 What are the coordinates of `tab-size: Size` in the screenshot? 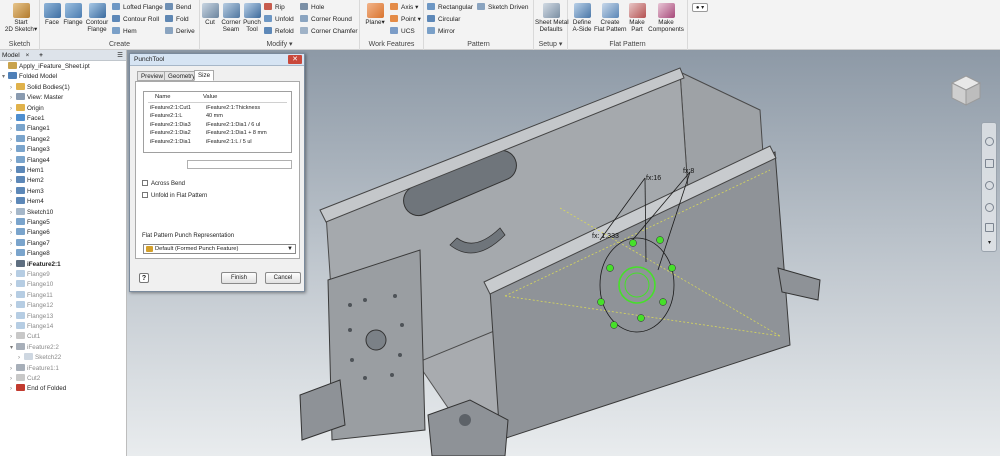 It's located at (204, 75).